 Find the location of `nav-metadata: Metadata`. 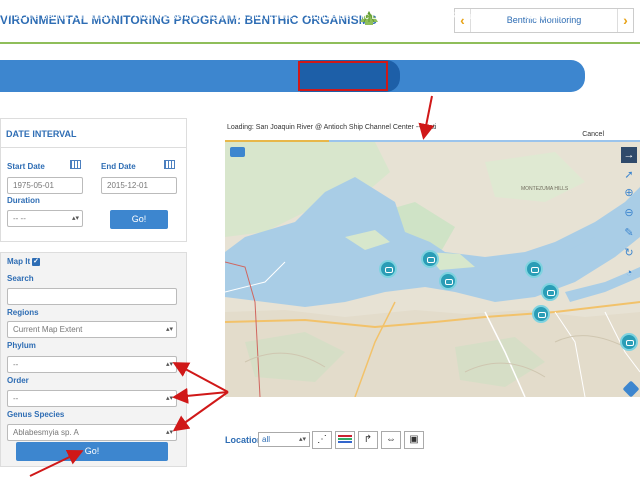

nav-metadata: Metadata is located at coordinates (544, 16).